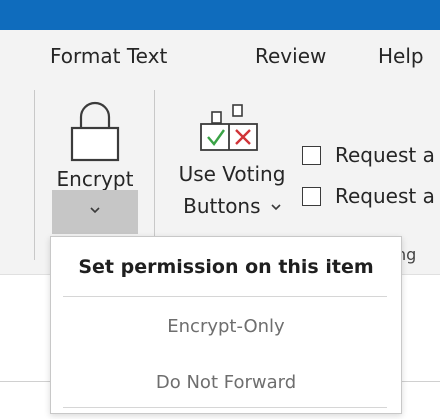 Image resolution: width=440 pixels, height=419 pixels. Describe the element at coordinates (220, 15) in the screenshot. I see `title-bar` at that location.